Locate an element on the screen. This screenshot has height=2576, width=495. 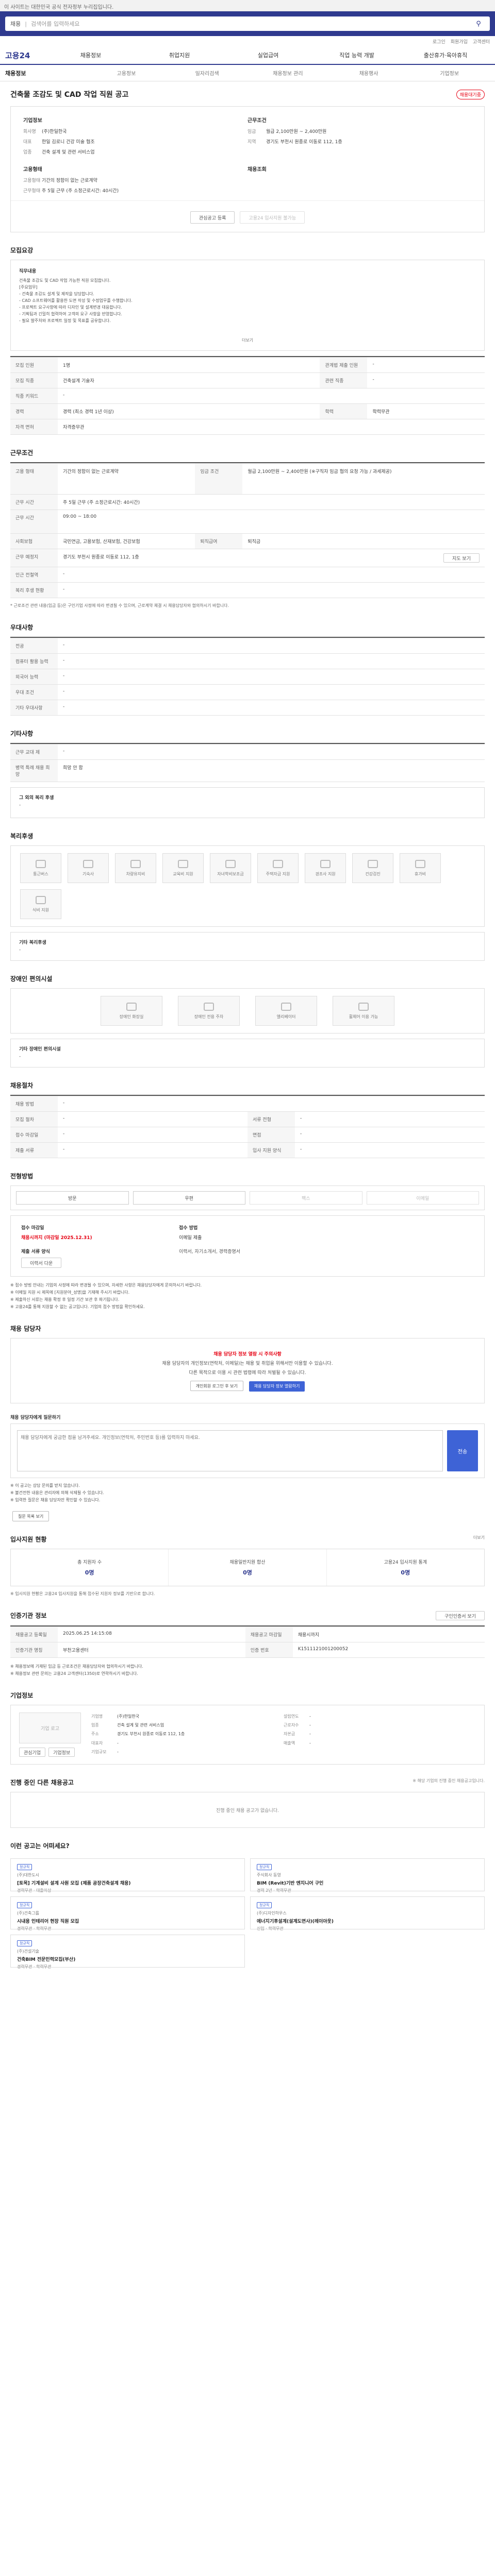
table-head: 인증 번호 is located at coordinates (269, 1650).